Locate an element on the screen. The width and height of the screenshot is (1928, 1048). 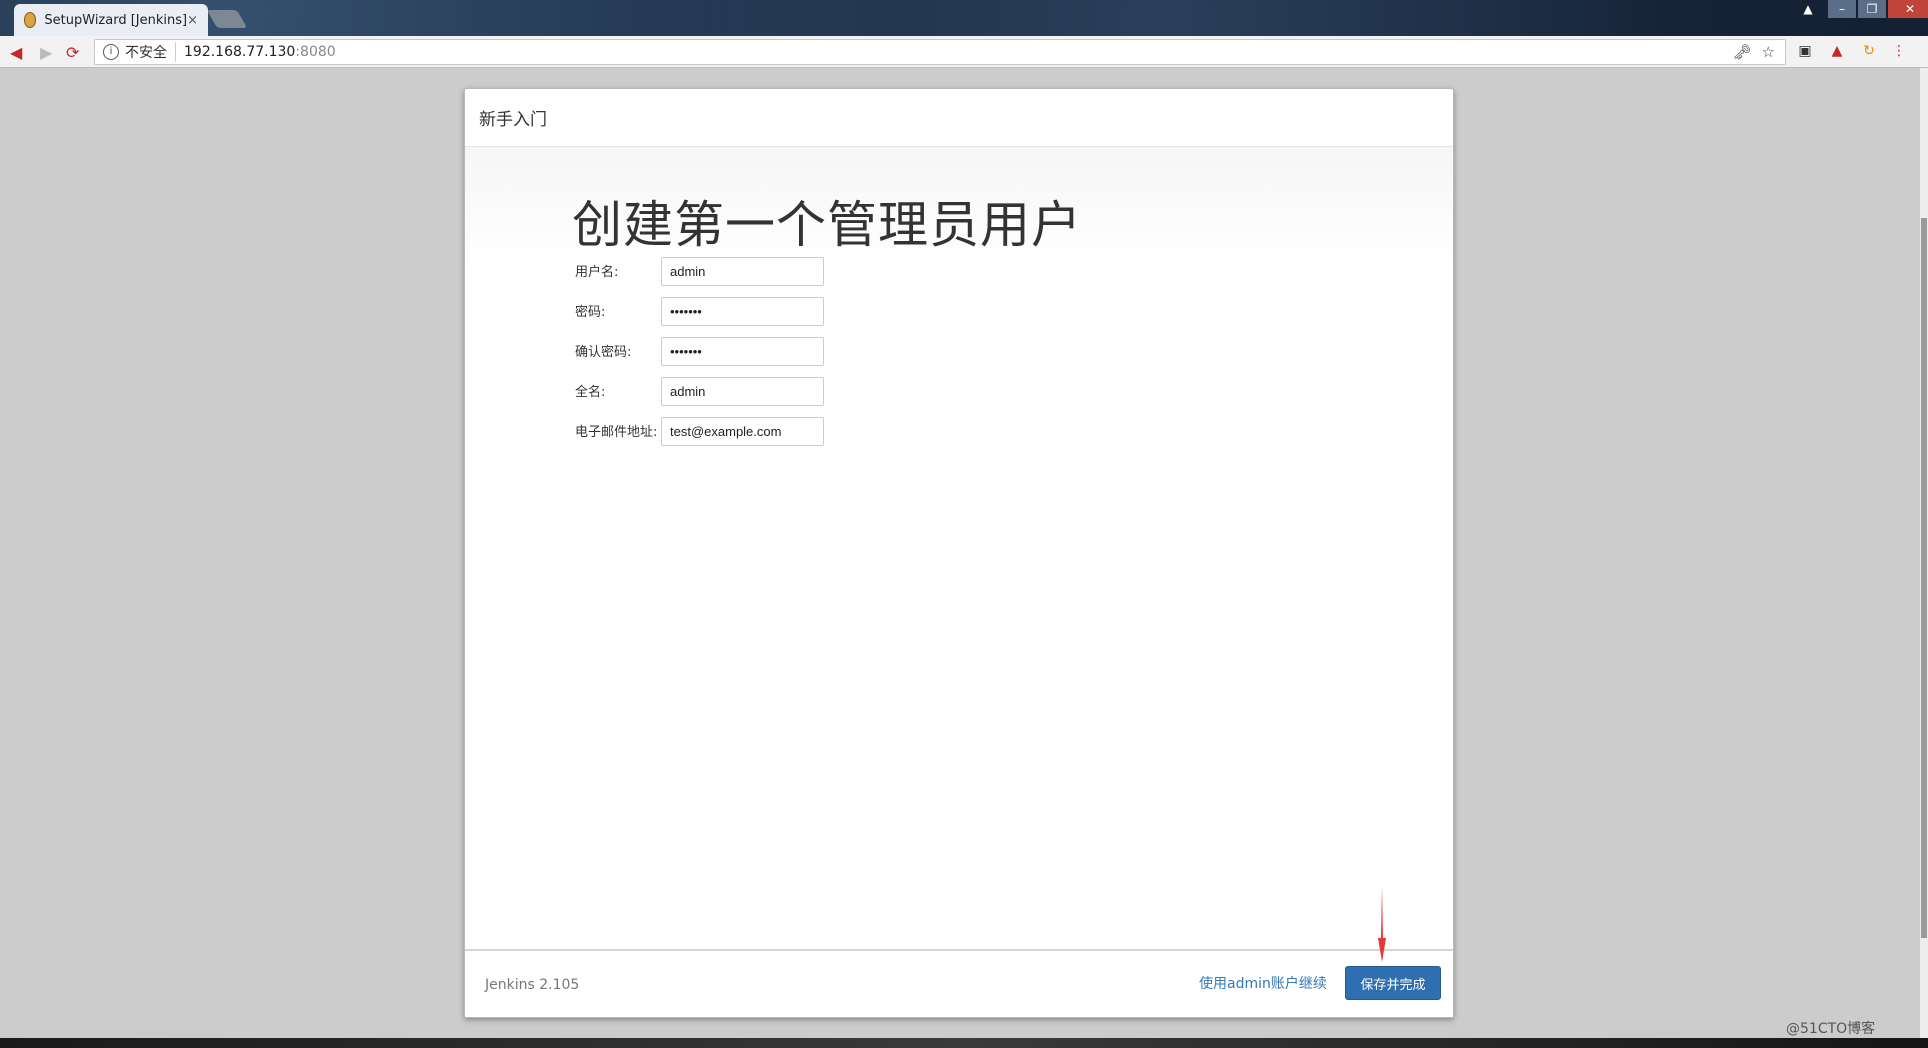
page-scrollbar is located at coordinates (1924, 553).